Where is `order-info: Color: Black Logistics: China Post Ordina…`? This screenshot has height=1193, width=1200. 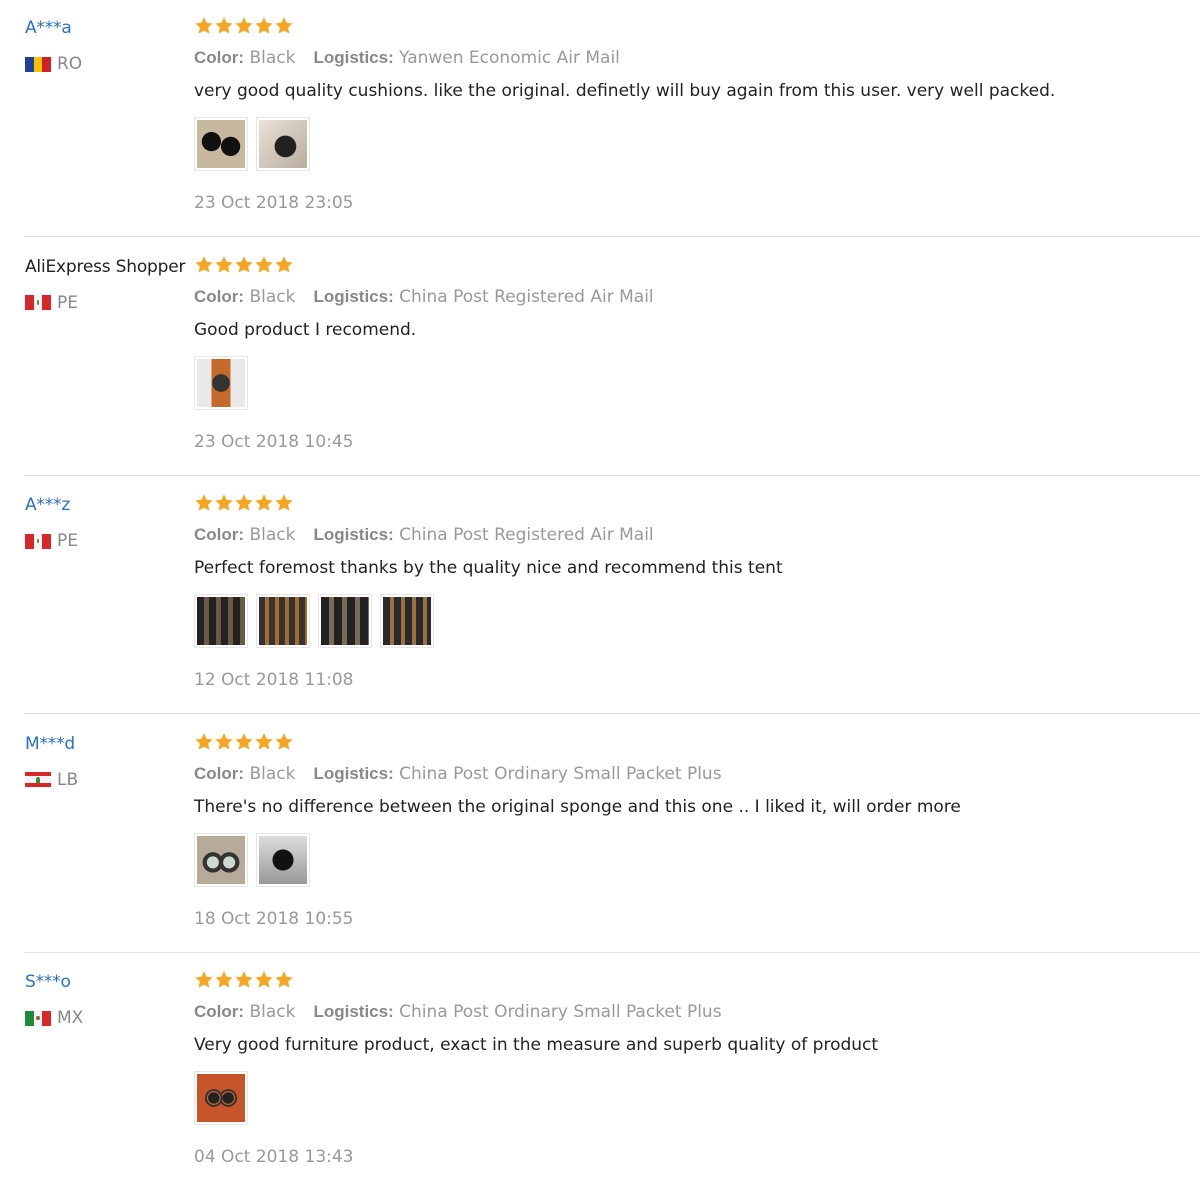
order-info: Color: Black Logistics: China Post Ordina… is located at coordinates (458, 1012).